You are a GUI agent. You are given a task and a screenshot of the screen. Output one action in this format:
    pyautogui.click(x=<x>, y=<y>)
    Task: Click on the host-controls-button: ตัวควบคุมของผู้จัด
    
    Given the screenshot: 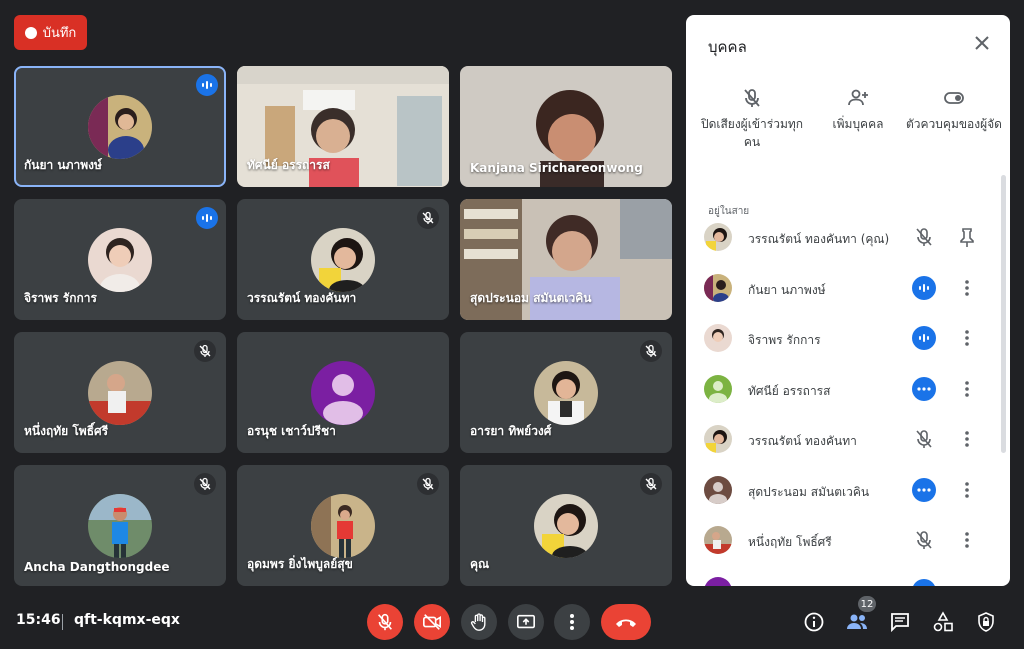 What is the action you would take?
    pyautogui.click(x=954, y=110)
    